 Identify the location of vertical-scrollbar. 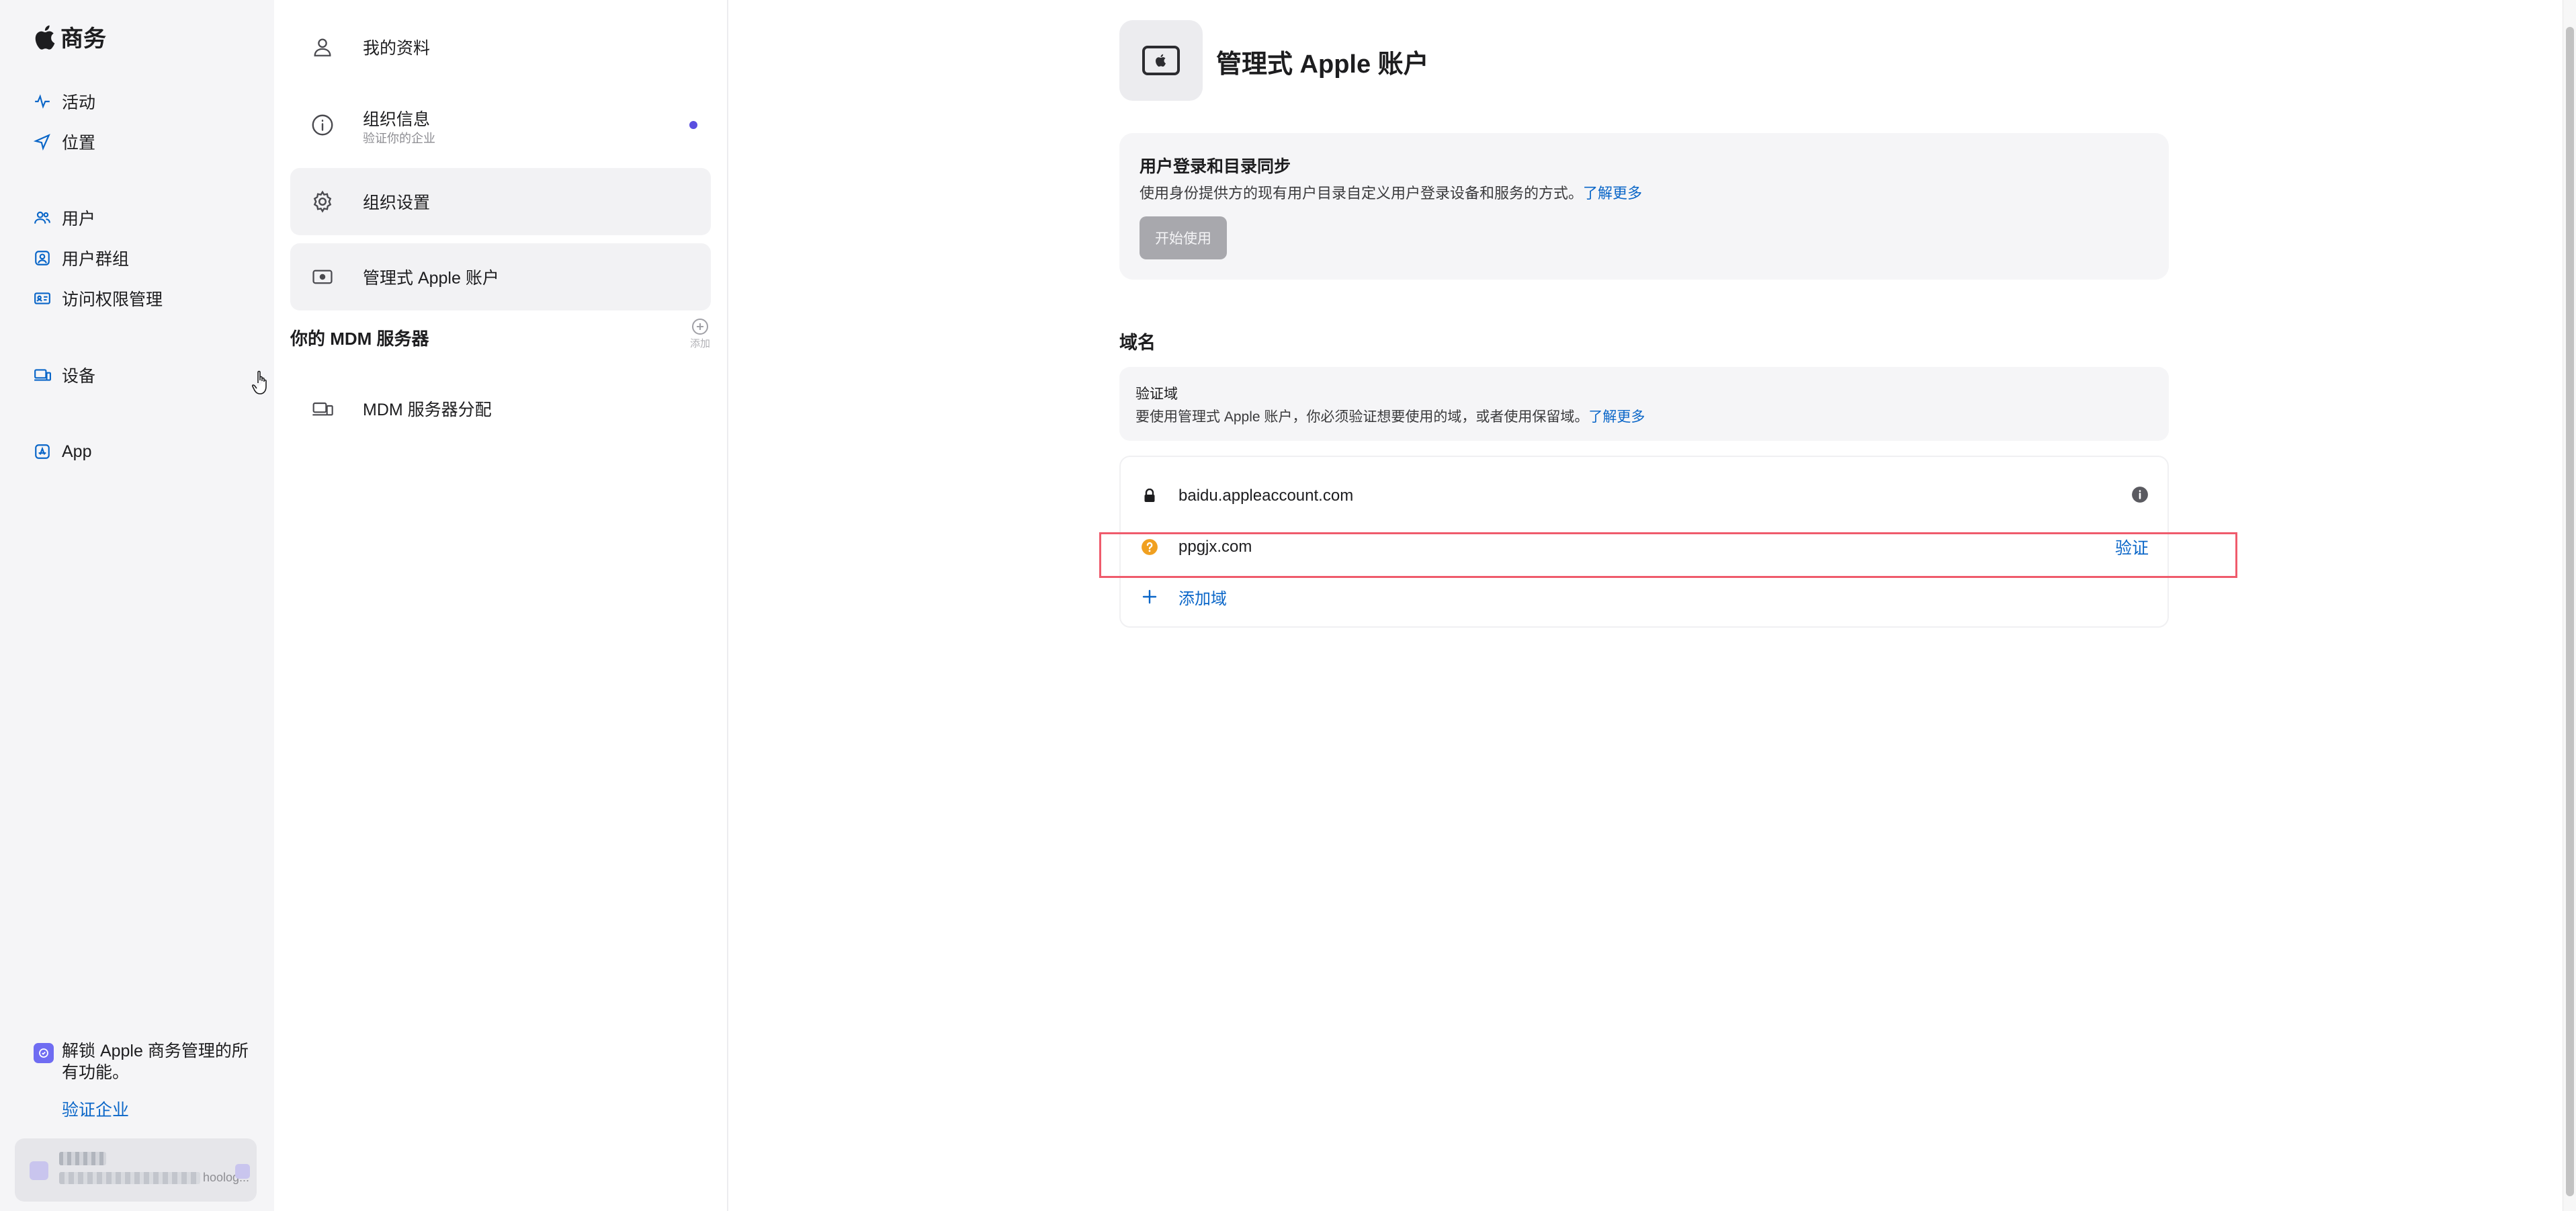
(2569, 605).